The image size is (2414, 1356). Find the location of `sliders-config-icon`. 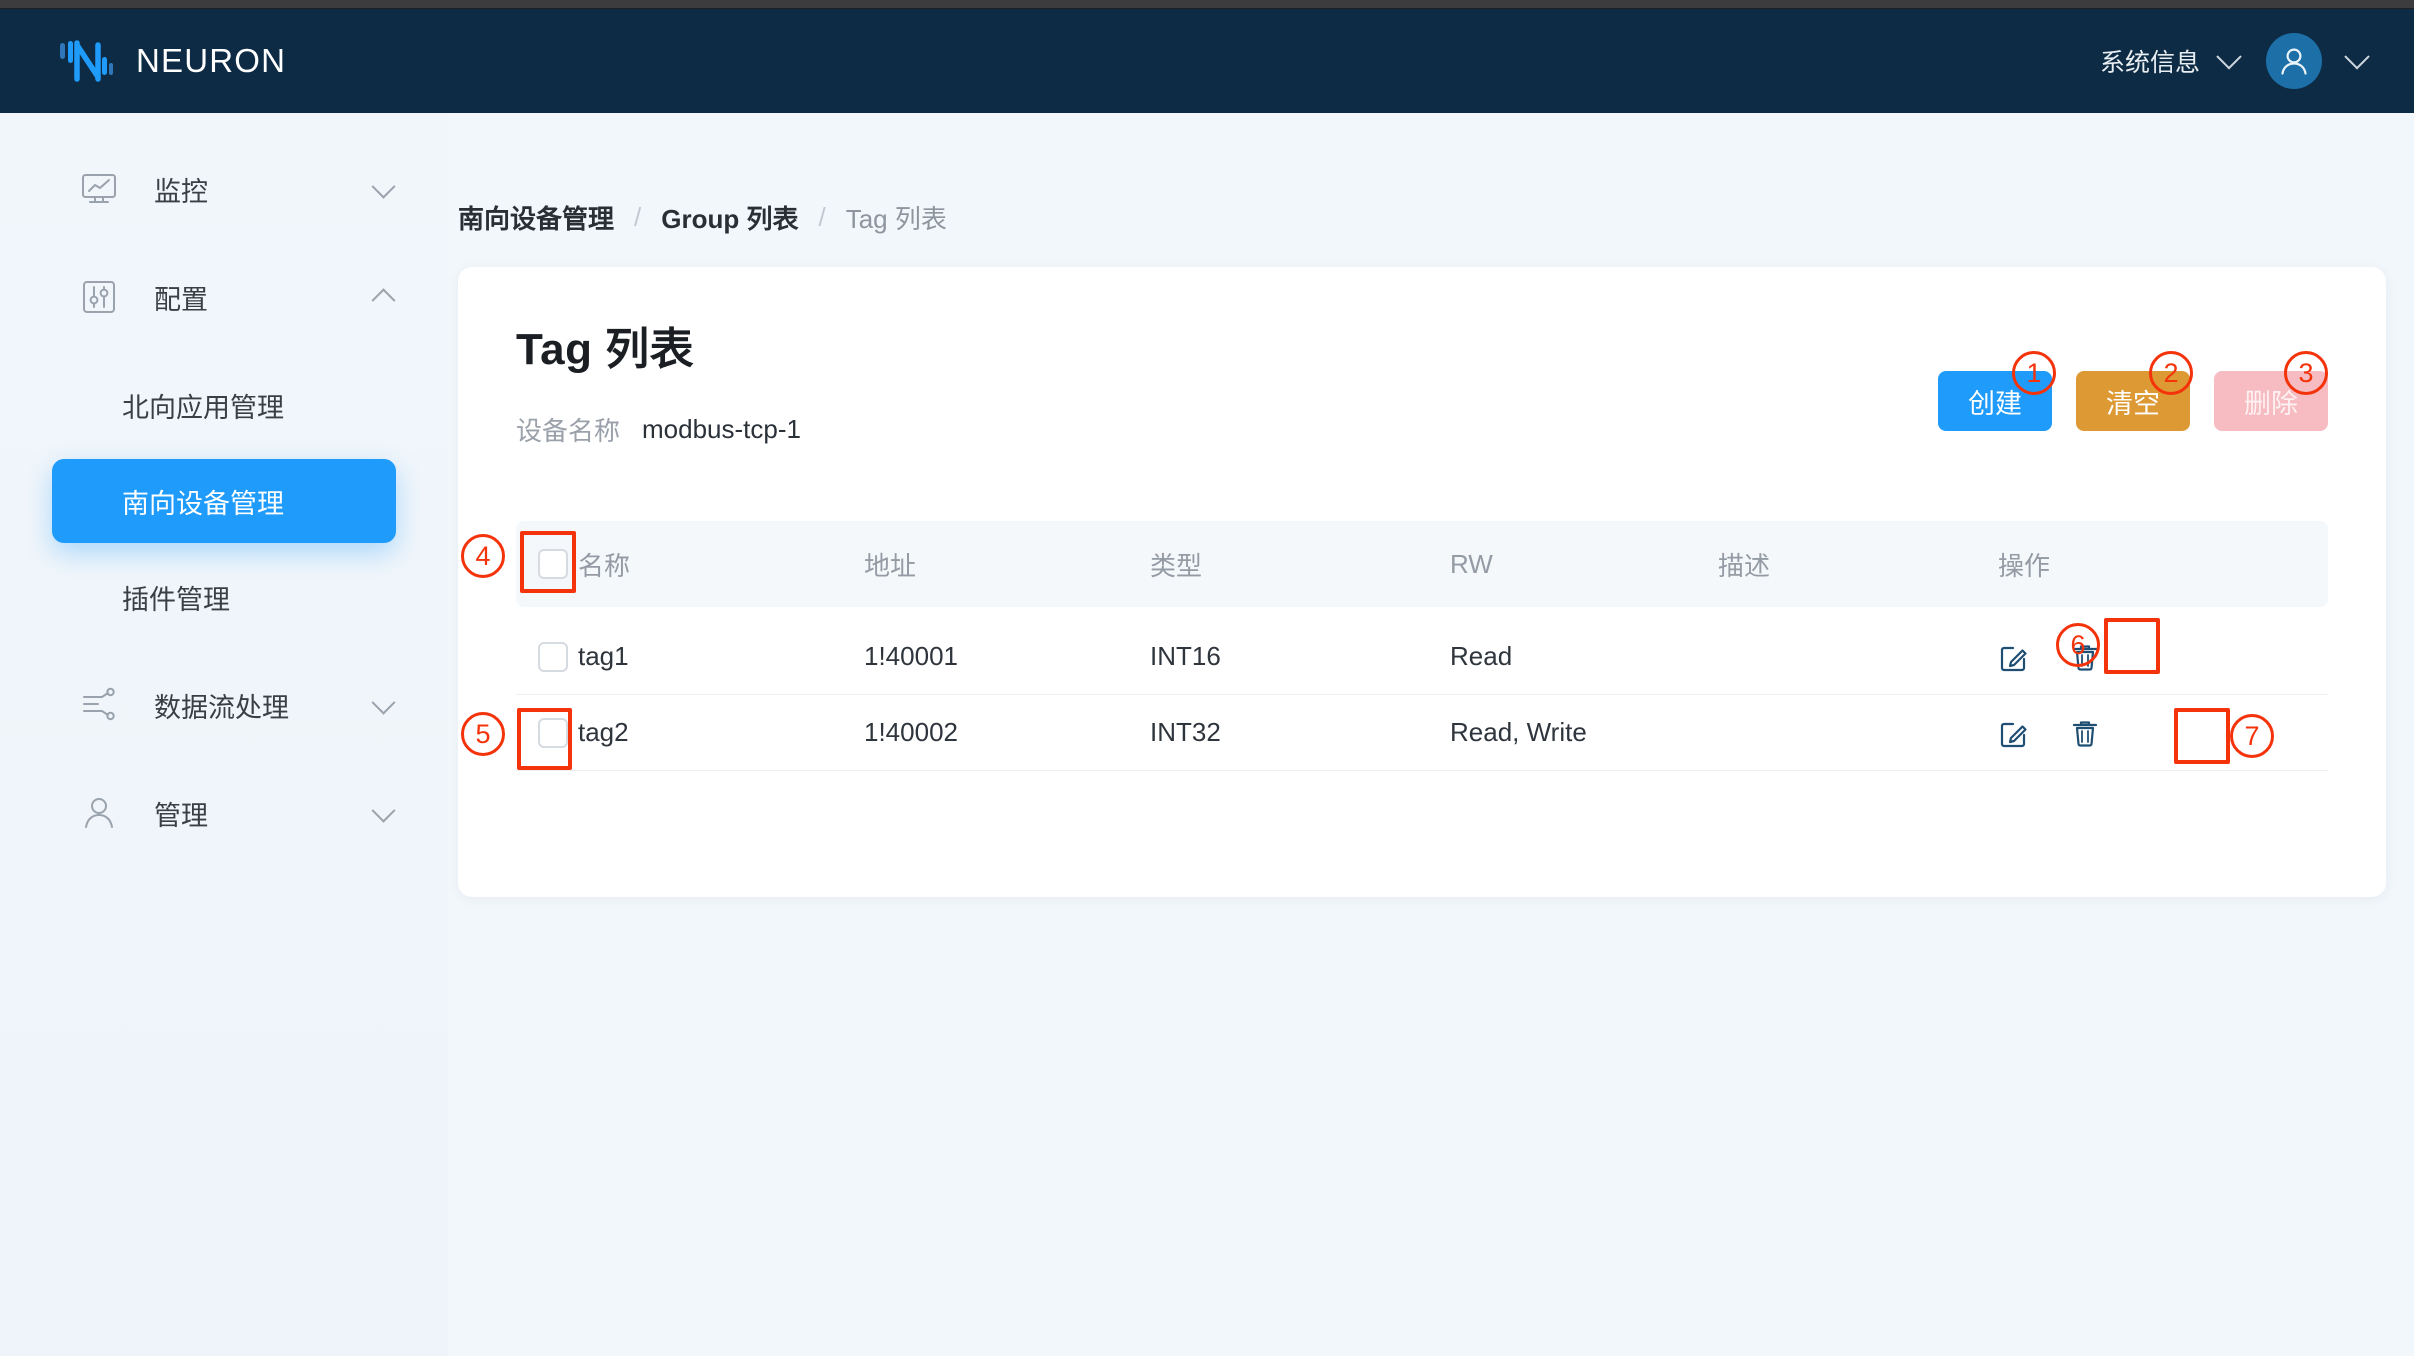

sliders-config-icon is located at coordinates (99, 297).